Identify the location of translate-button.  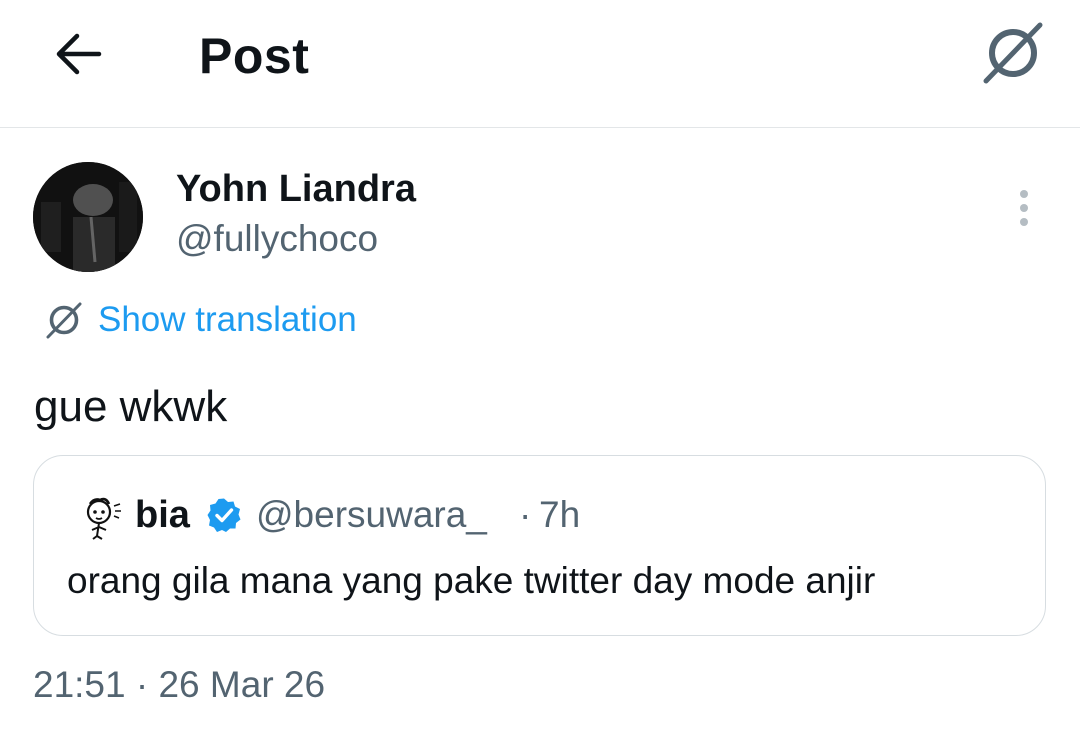
(1013, 53).